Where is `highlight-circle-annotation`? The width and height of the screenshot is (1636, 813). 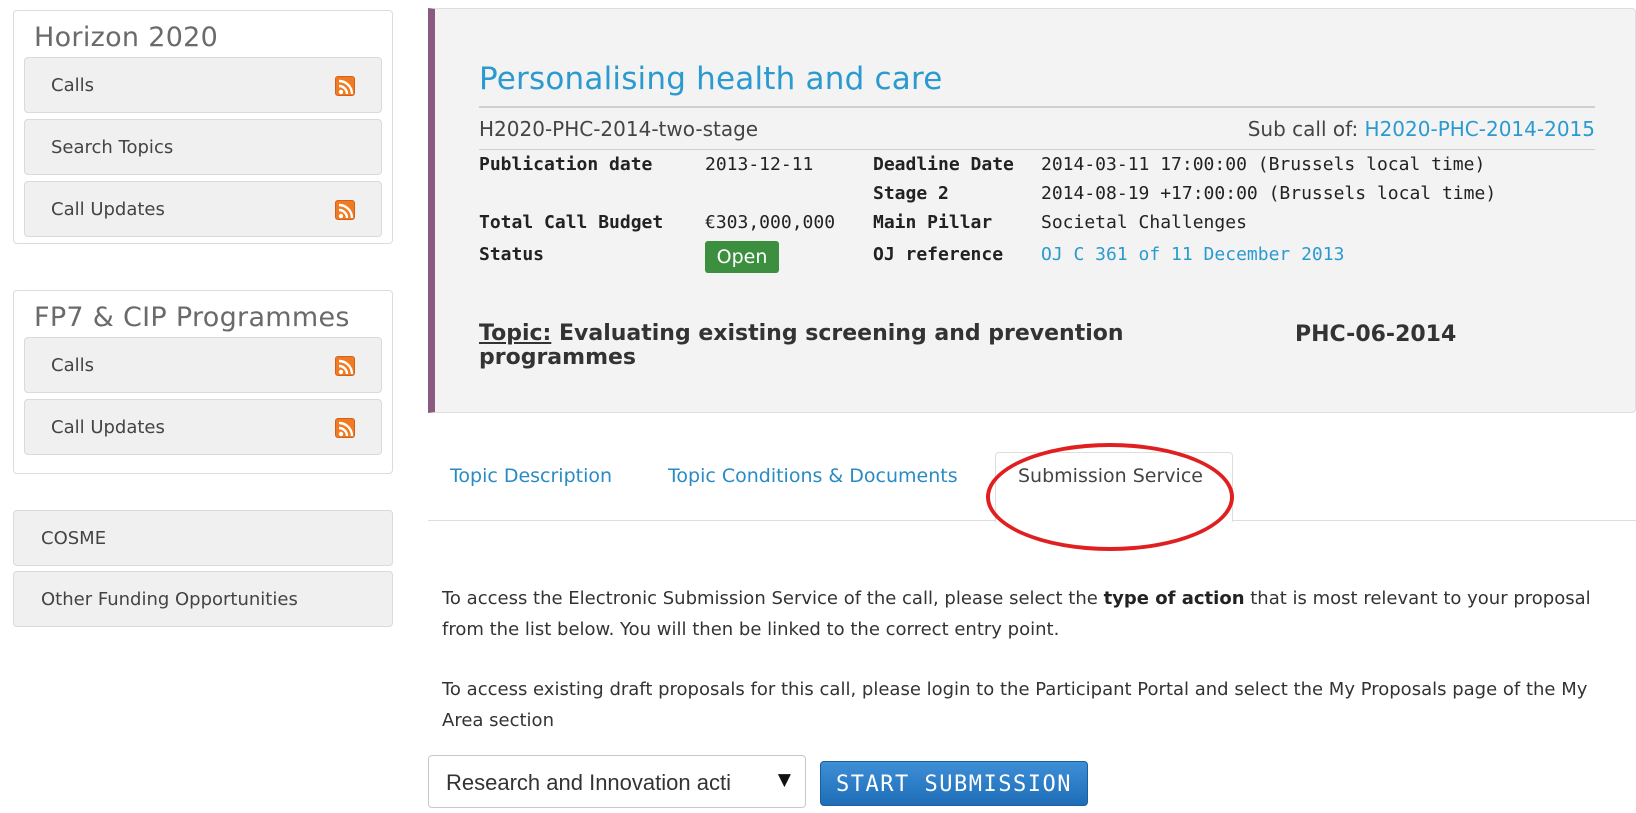 highlight-circle-annotation is located at coordinates (1110, 497).